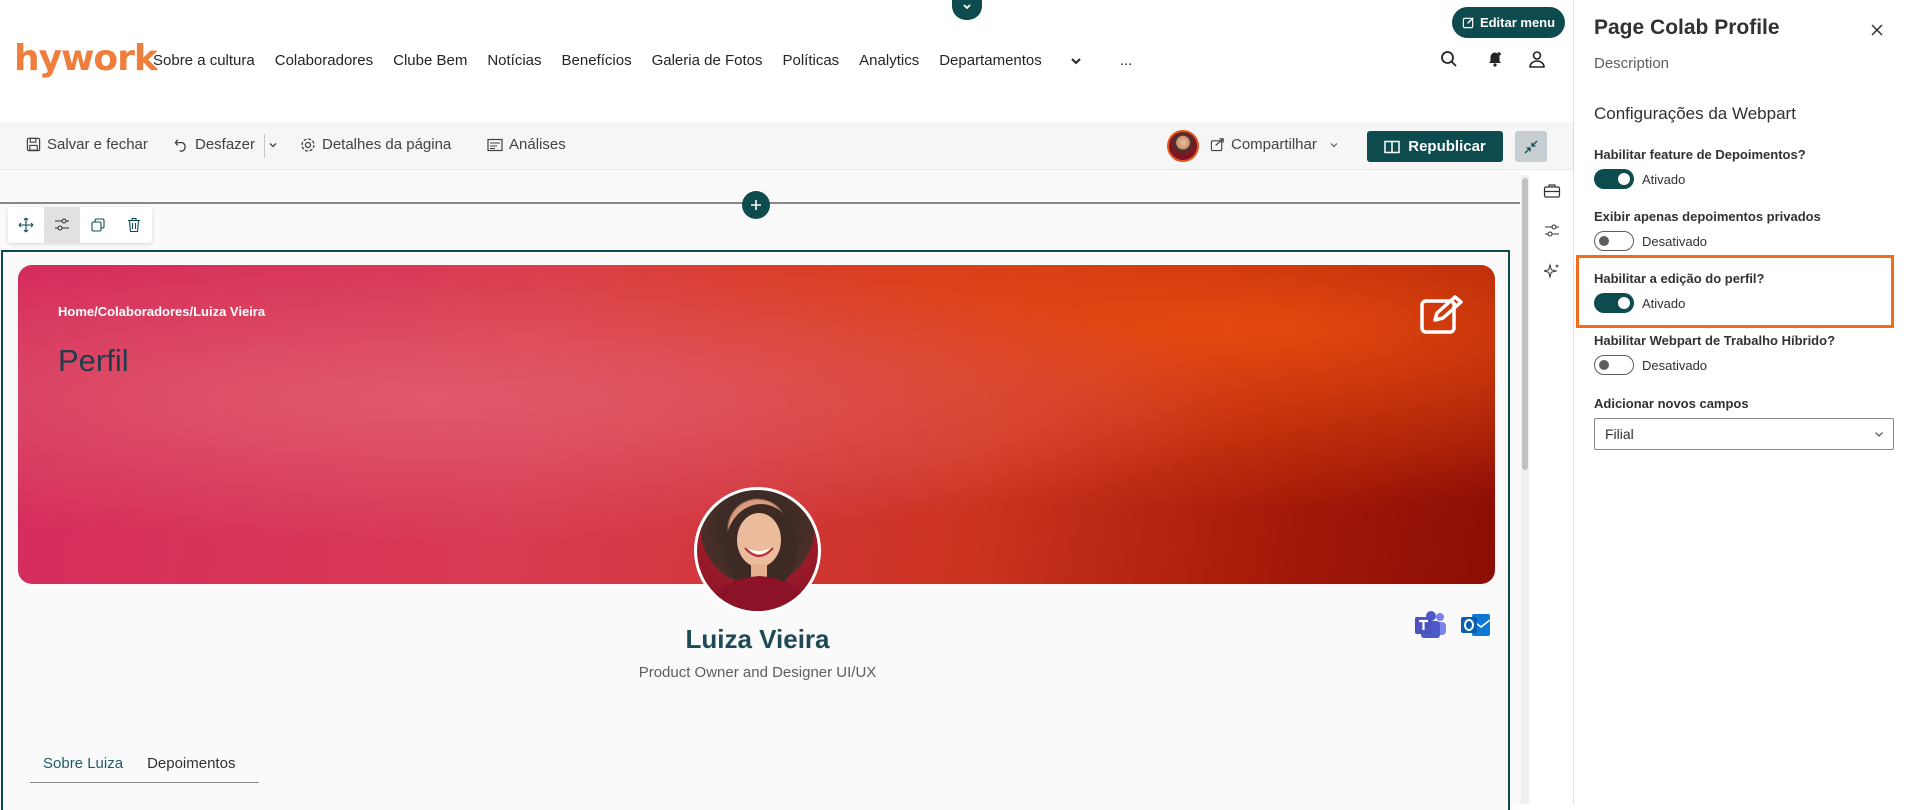  I want to click on add-section-button, so click(756, 205).